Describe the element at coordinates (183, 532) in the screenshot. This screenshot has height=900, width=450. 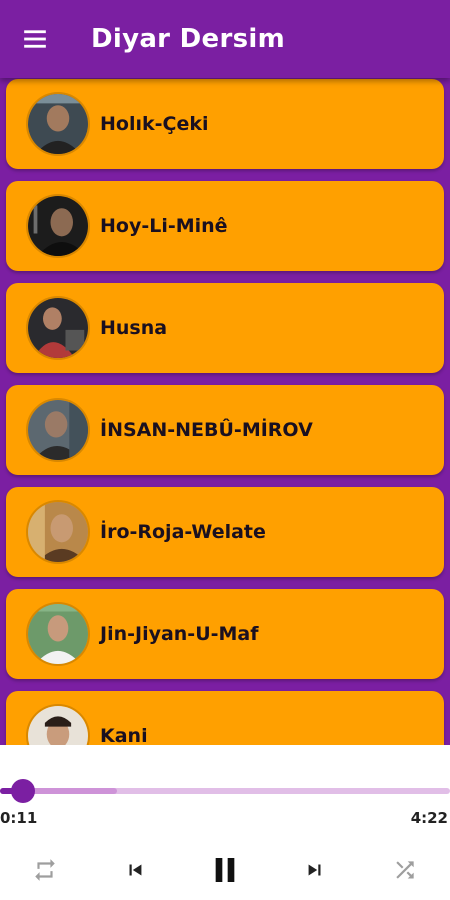
I see `song-title: İro-Roja-Welate` at that location.